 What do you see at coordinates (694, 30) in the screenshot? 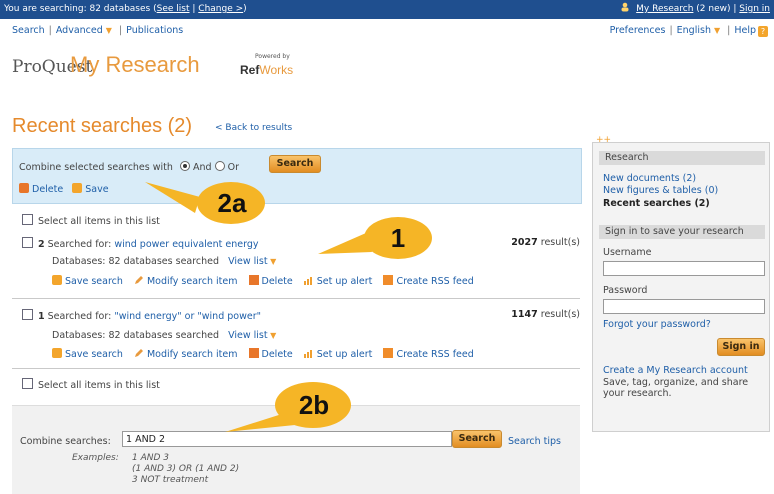
I see `language-select: English` at bounding box center [694, 30].